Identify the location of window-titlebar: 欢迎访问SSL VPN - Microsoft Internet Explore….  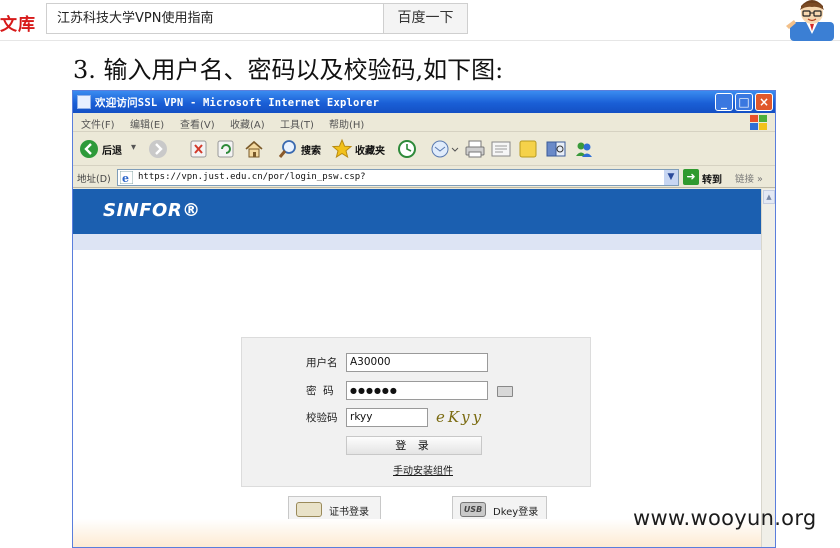
(424, 102).